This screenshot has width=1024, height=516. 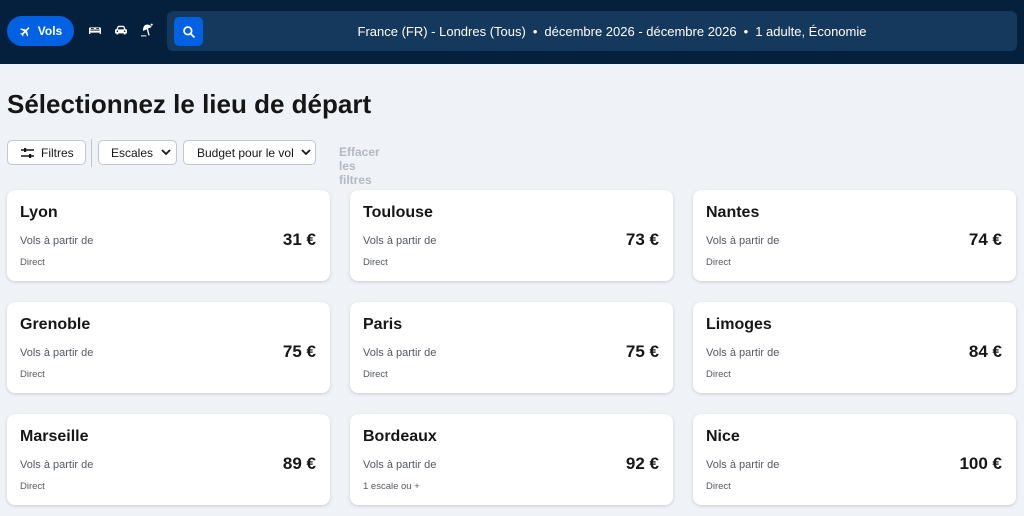 What do you see at coordinates (640, 31) in the screenshot?
I see `search-dates: décembre 2026 - décembre 2026` at bounding box center [640, 31].